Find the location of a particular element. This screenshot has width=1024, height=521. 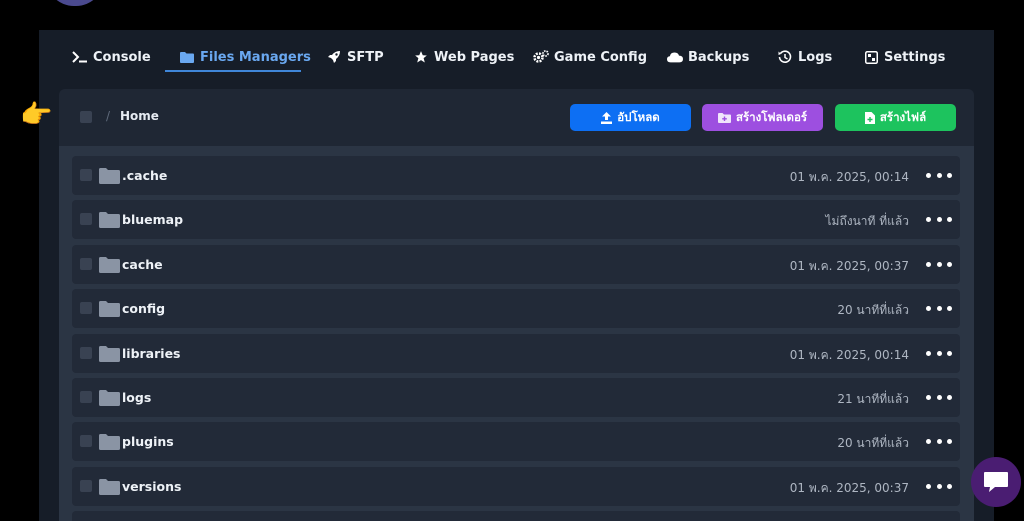

upload-button: อัปโหลด is located at coordinates (630, 117).